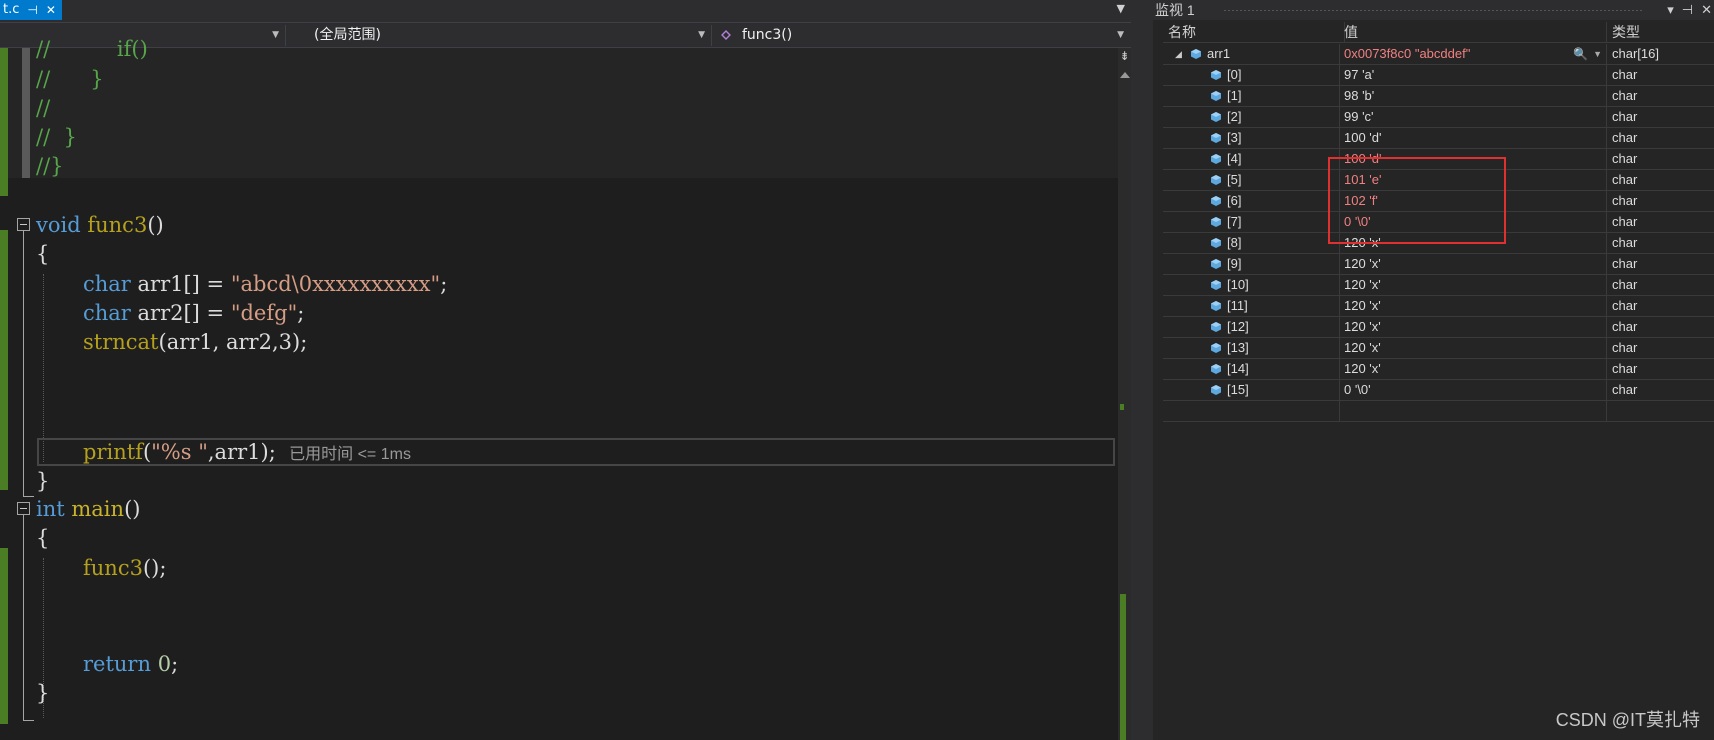 Image resolution: width=1714 pixels, height=740 pixels. Describe the element at coordinates (1438, 411) in the screenshot. I see `empty-watch-row` at that location.